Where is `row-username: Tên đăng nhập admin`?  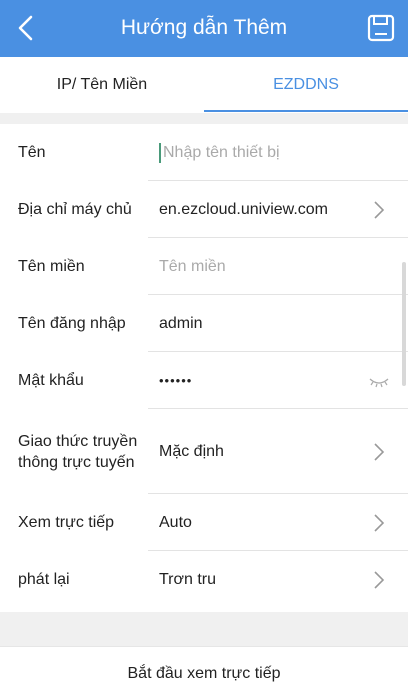 row-username: Tên đăng nhập admin is located at coordinates (204, 323).